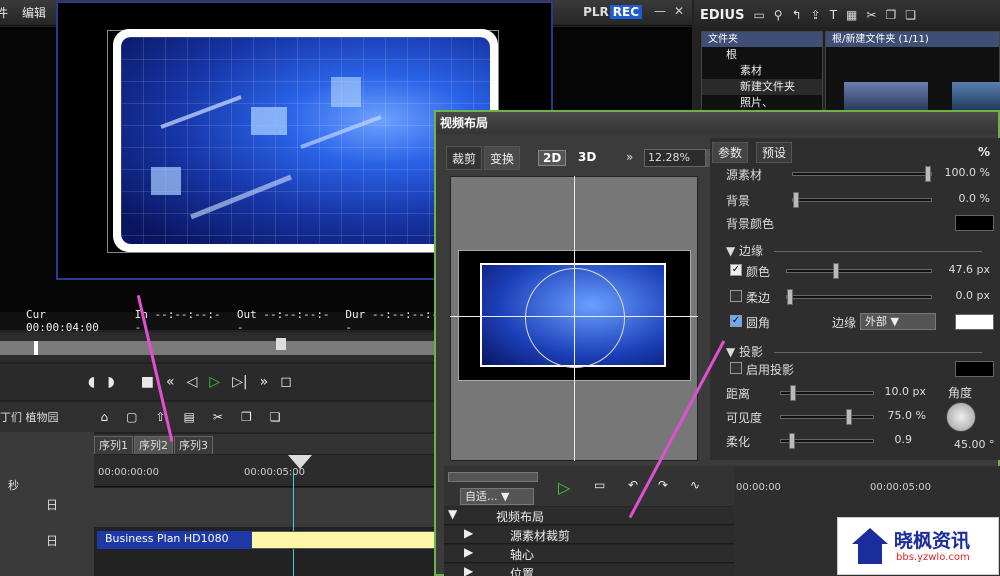  I want to click on mode-3d-button: 3D, so click(587, 157).